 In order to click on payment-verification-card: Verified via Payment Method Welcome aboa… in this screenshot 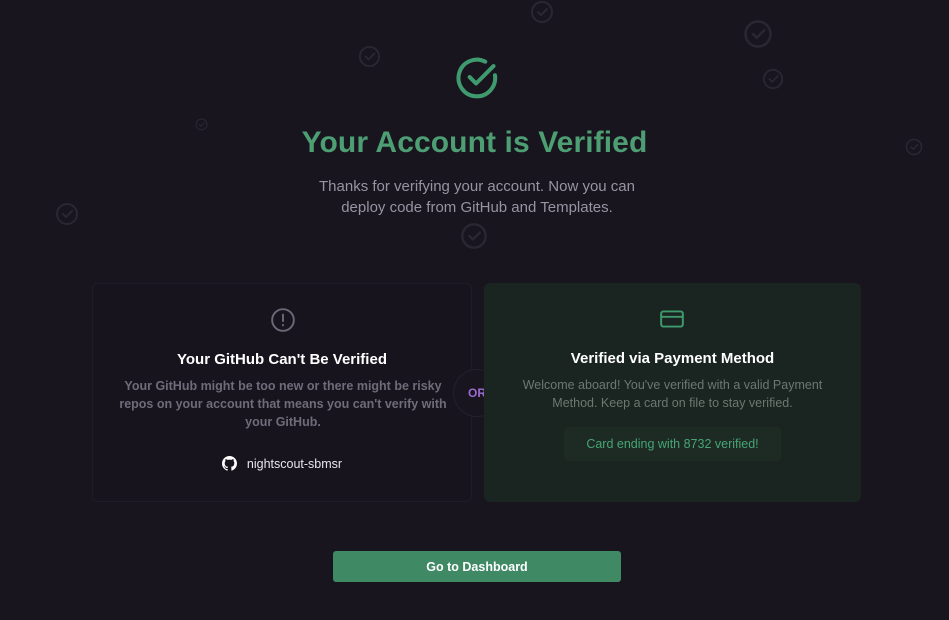, I will do `click(672, 392)`.